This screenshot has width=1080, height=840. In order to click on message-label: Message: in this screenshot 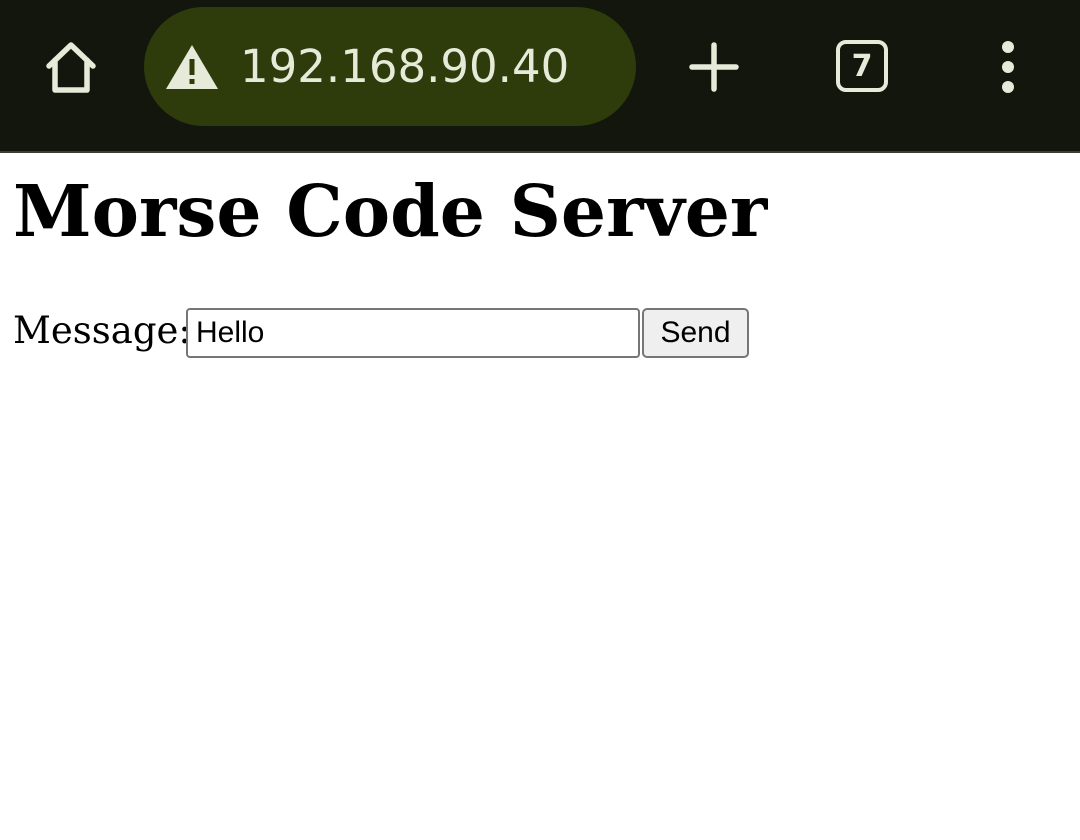, I will do `click(102, 330)`.